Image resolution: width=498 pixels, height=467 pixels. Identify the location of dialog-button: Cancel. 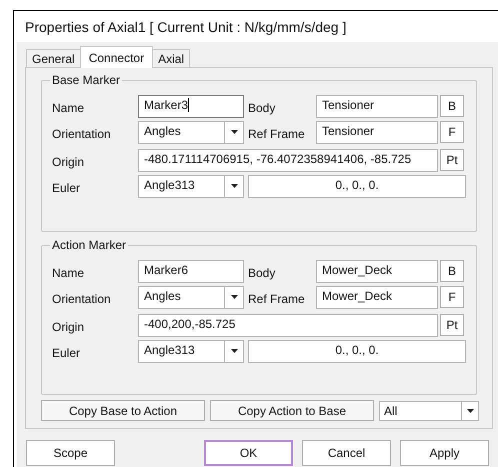
(347, 453).